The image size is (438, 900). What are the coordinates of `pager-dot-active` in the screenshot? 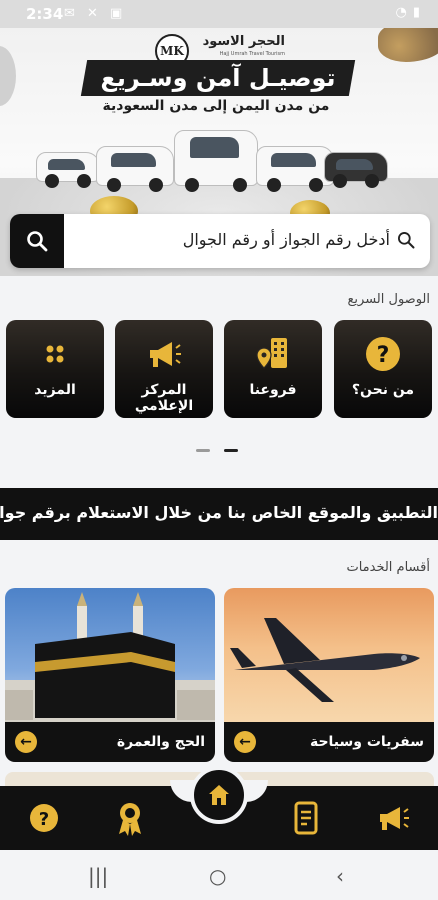 It's located at (231, 450).